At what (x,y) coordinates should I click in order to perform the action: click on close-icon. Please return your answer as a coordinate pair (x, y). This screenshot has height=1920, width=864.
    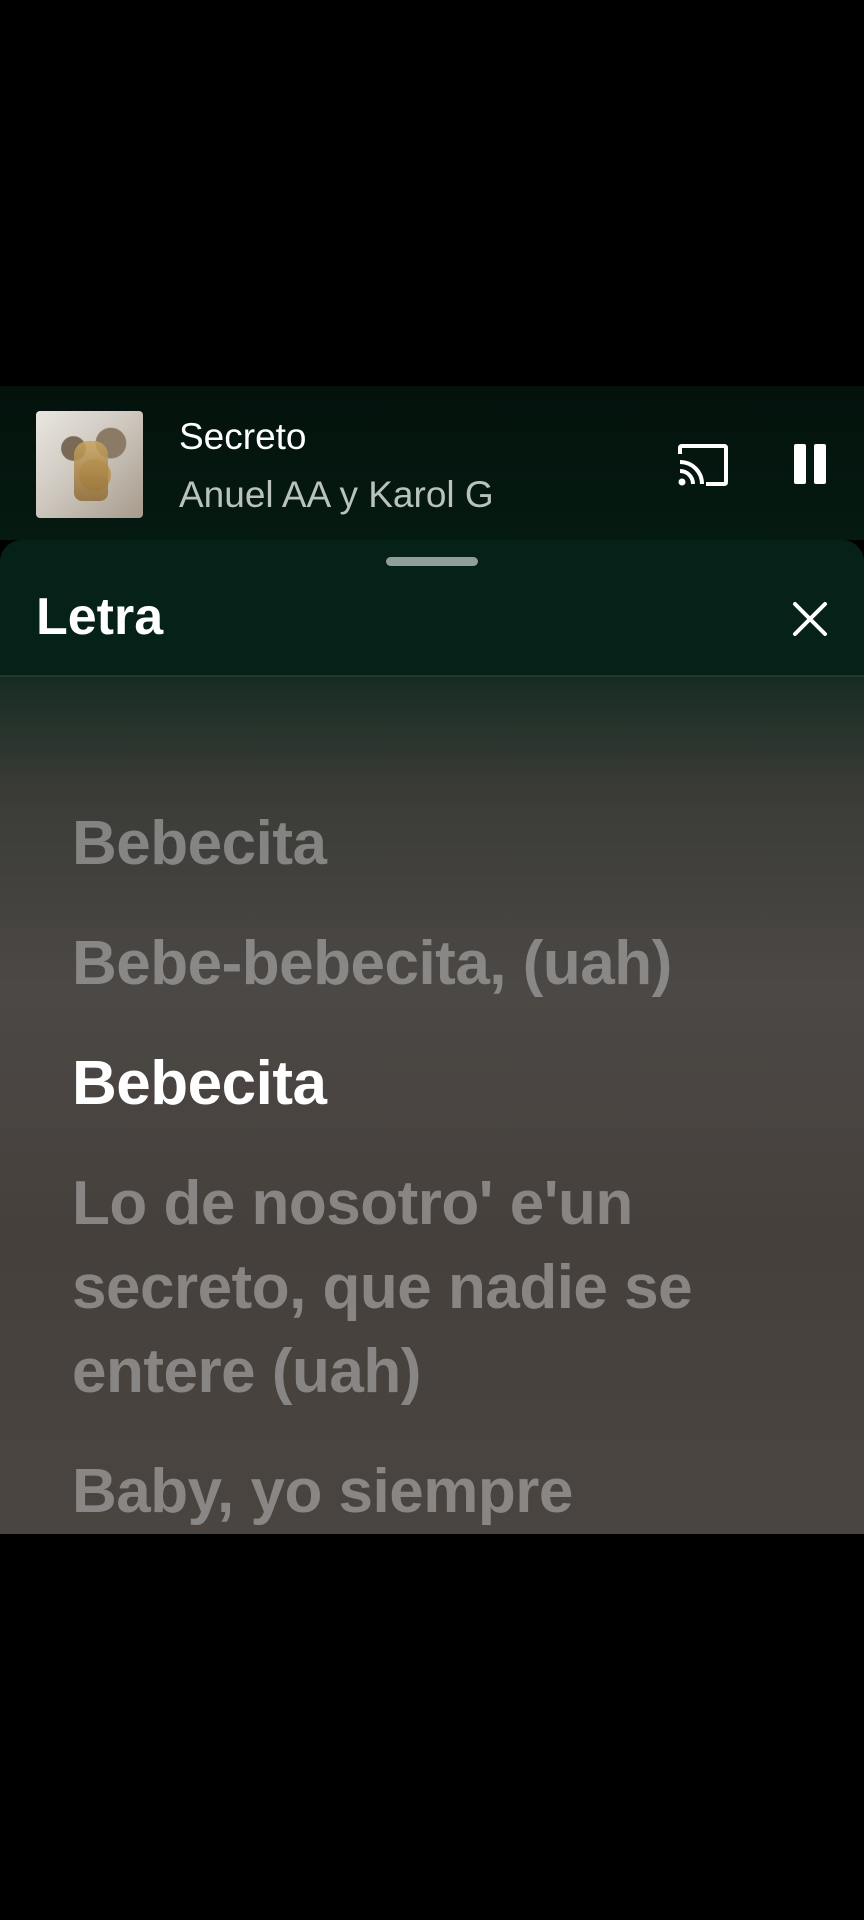
    Looking at the image, I should click on (810, 619).